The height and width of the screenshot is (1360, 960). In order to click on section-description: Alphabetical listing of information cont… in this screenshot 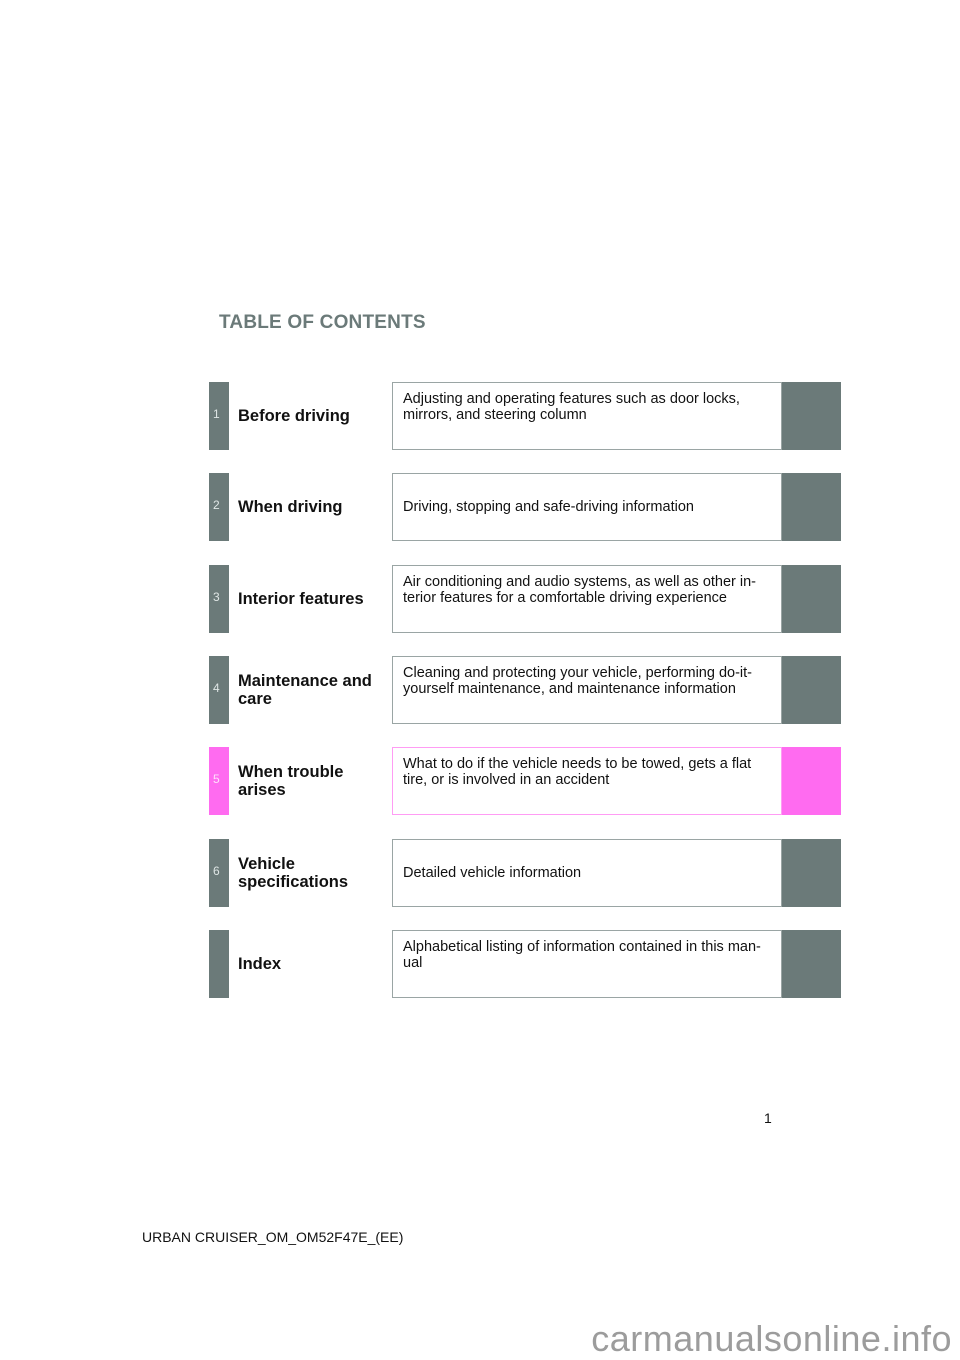, I will do `click(582, 955)`.